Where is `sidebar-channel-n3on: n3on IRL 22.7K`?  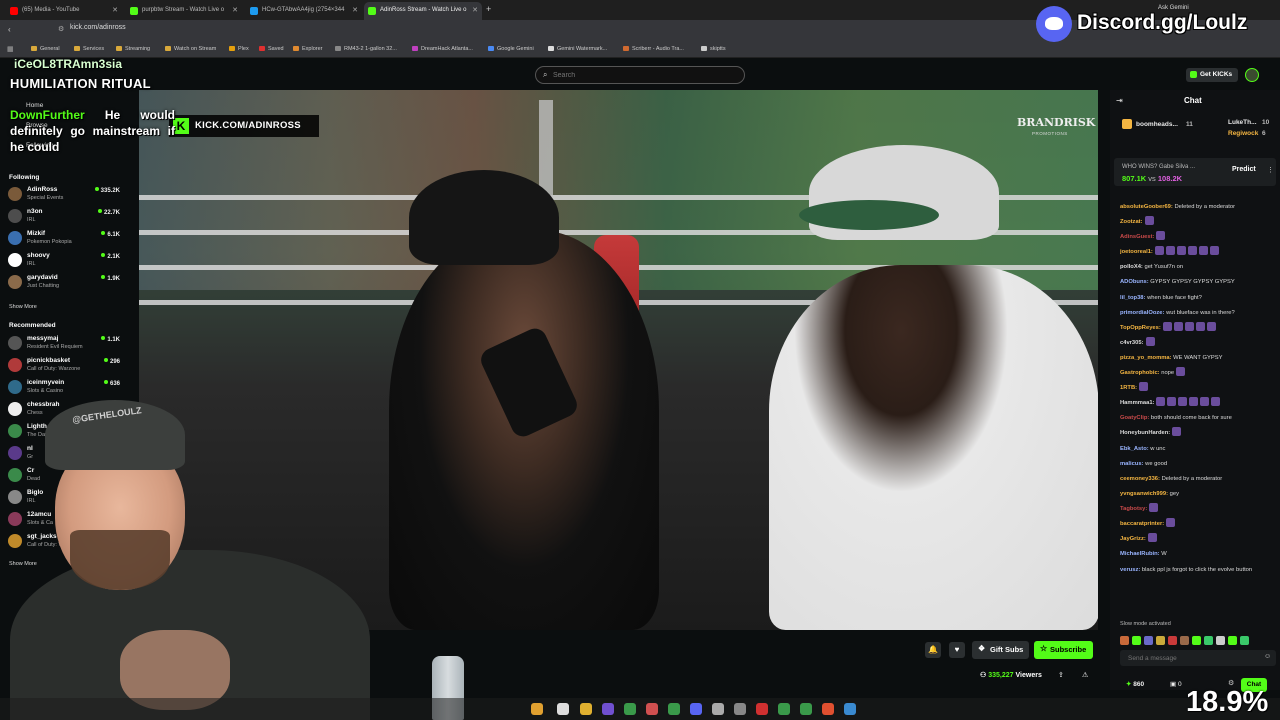 sidebar-channel-n3on: n3on IRL 22.7K is located at coordinates (65, 217).